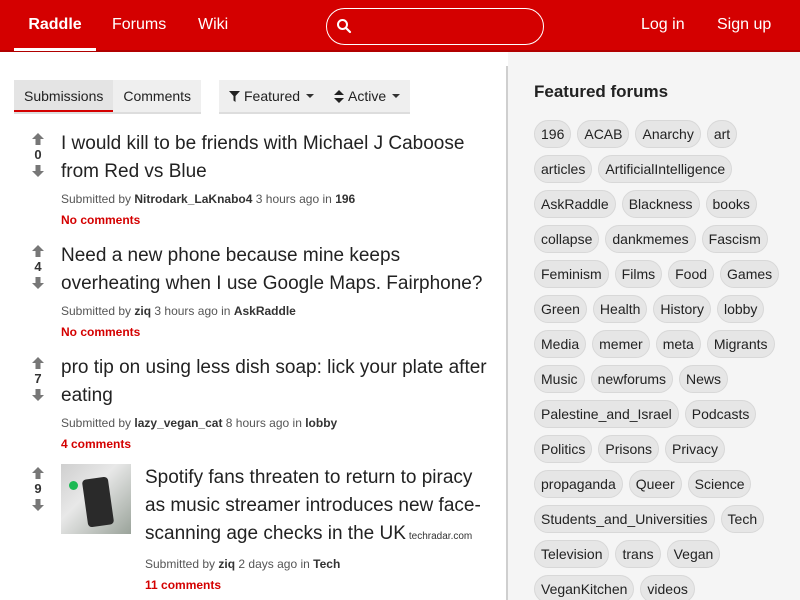  Describe the element at coordinates (734, 239) in the screenshot. I see `forum-tag: Fascism` at that location.